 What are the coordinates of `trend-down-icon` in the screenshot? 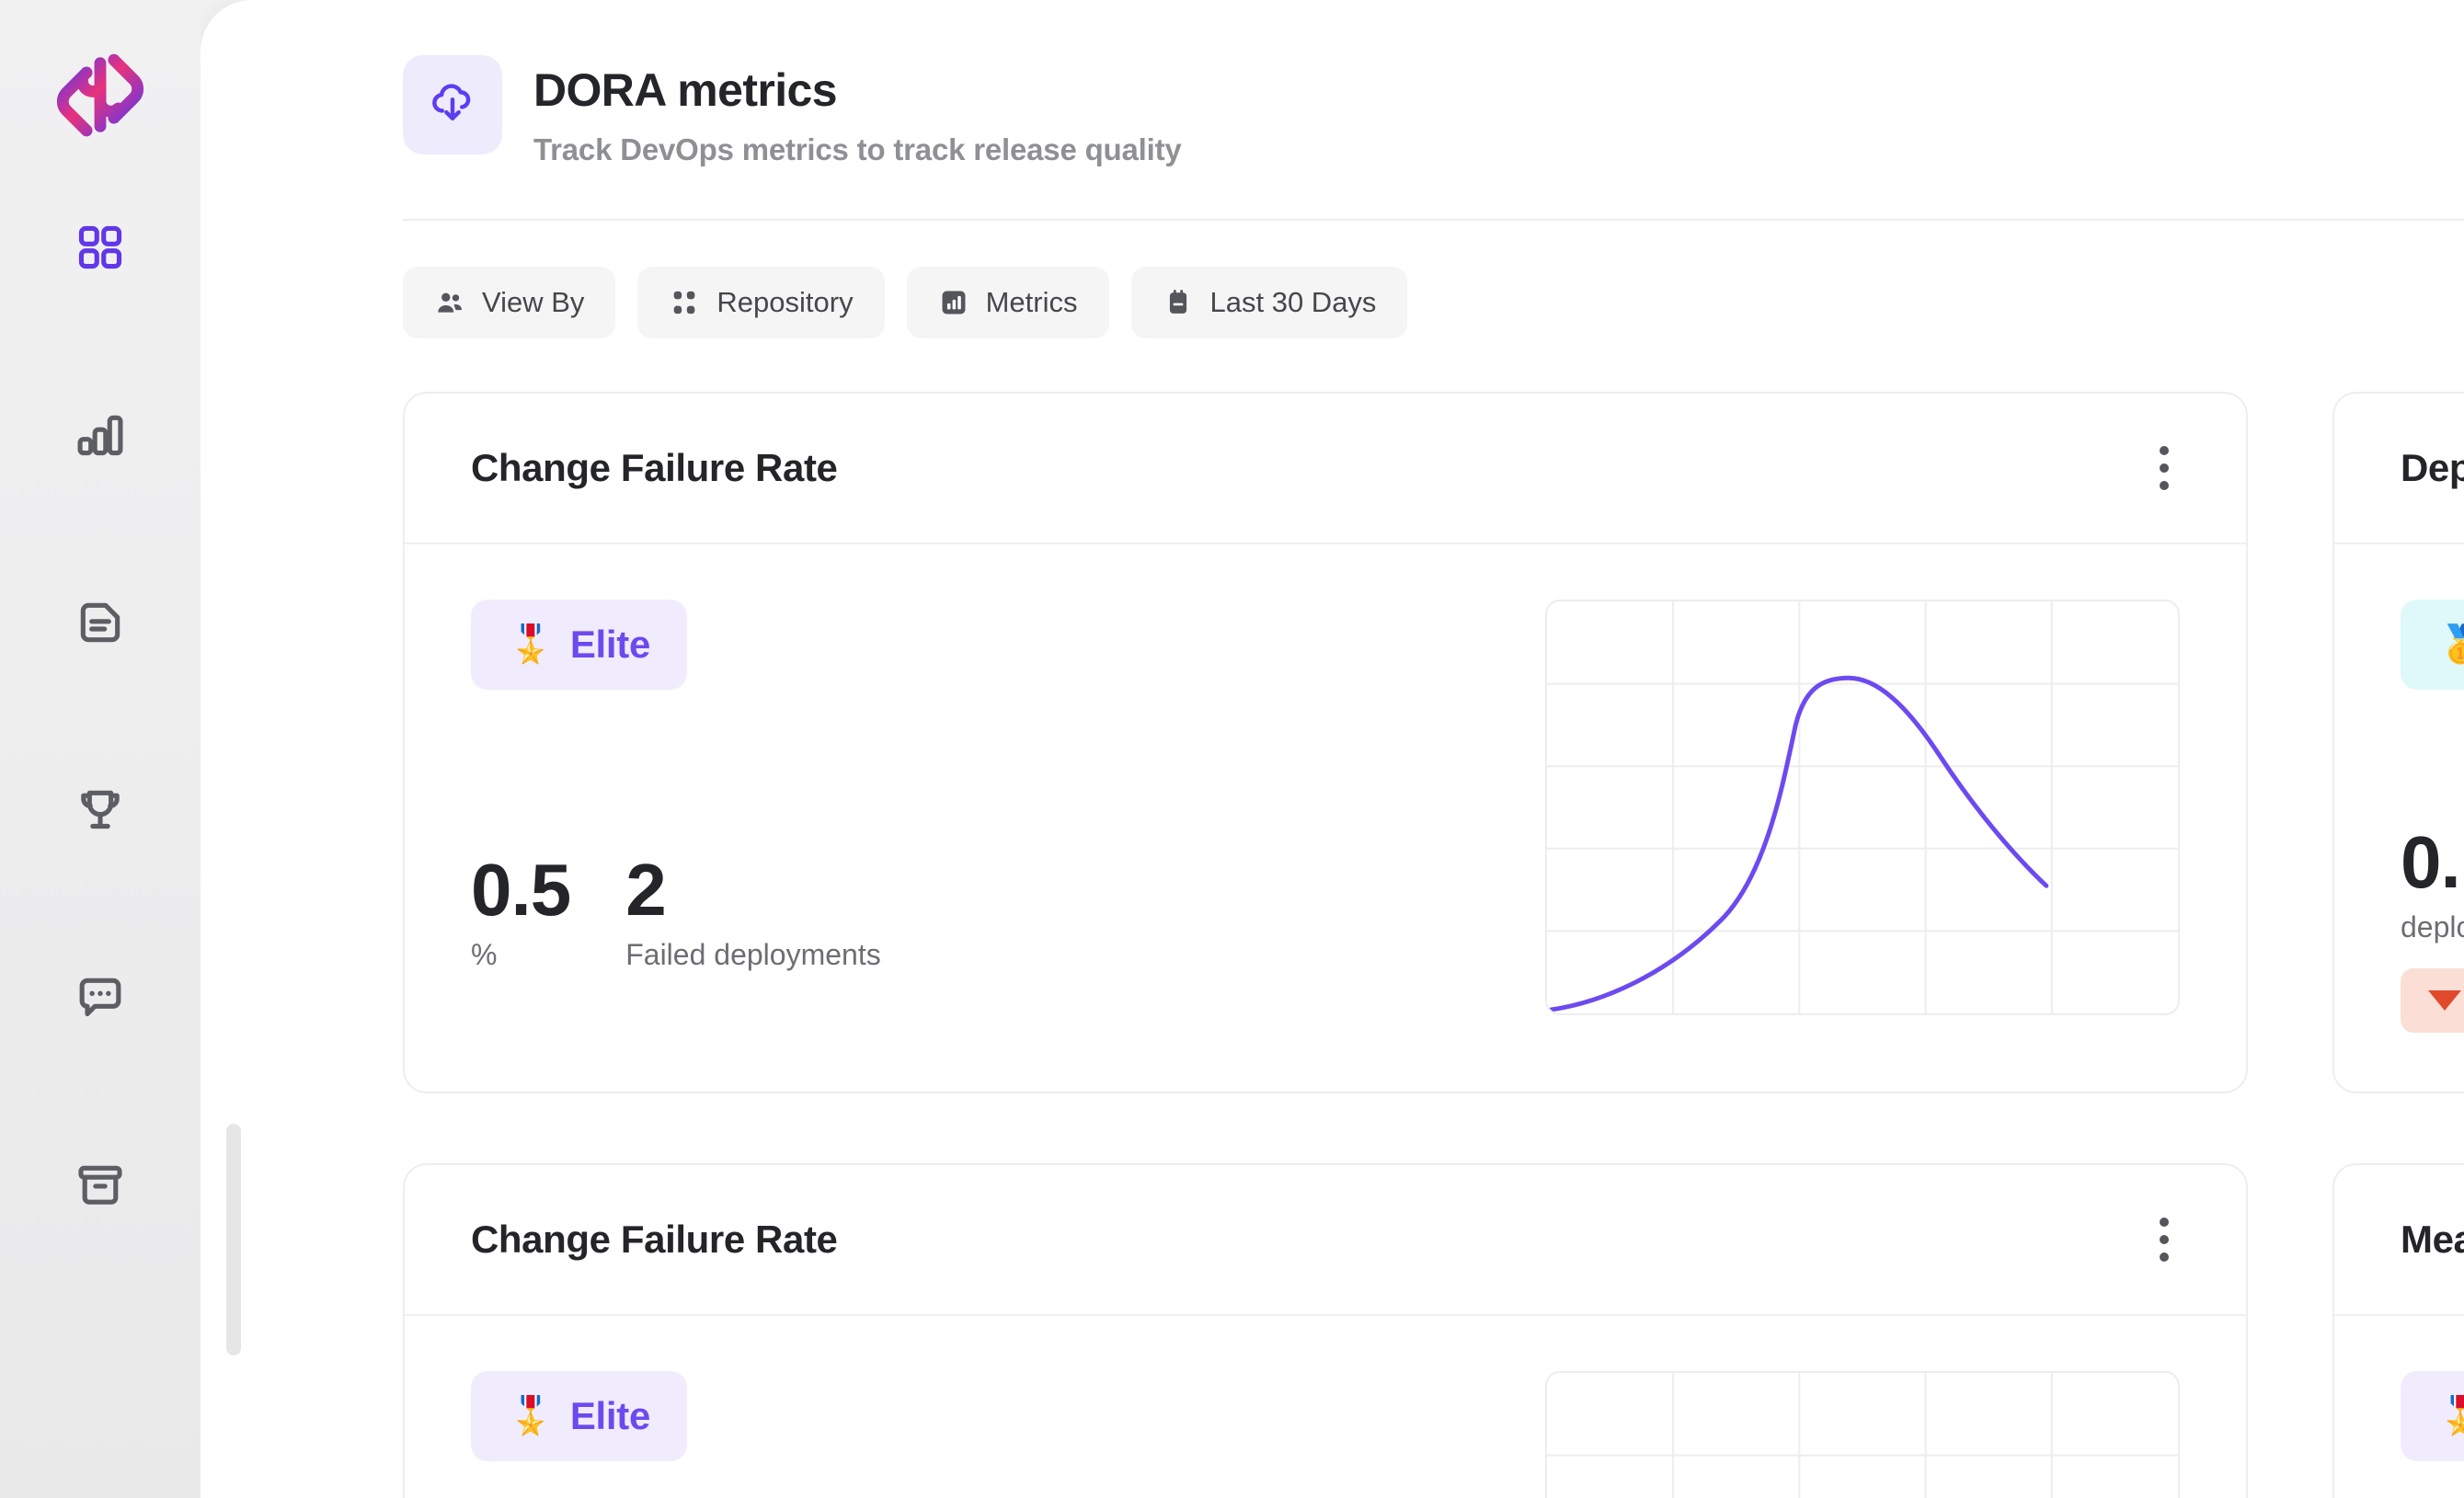 It's located at (2444, 1000).